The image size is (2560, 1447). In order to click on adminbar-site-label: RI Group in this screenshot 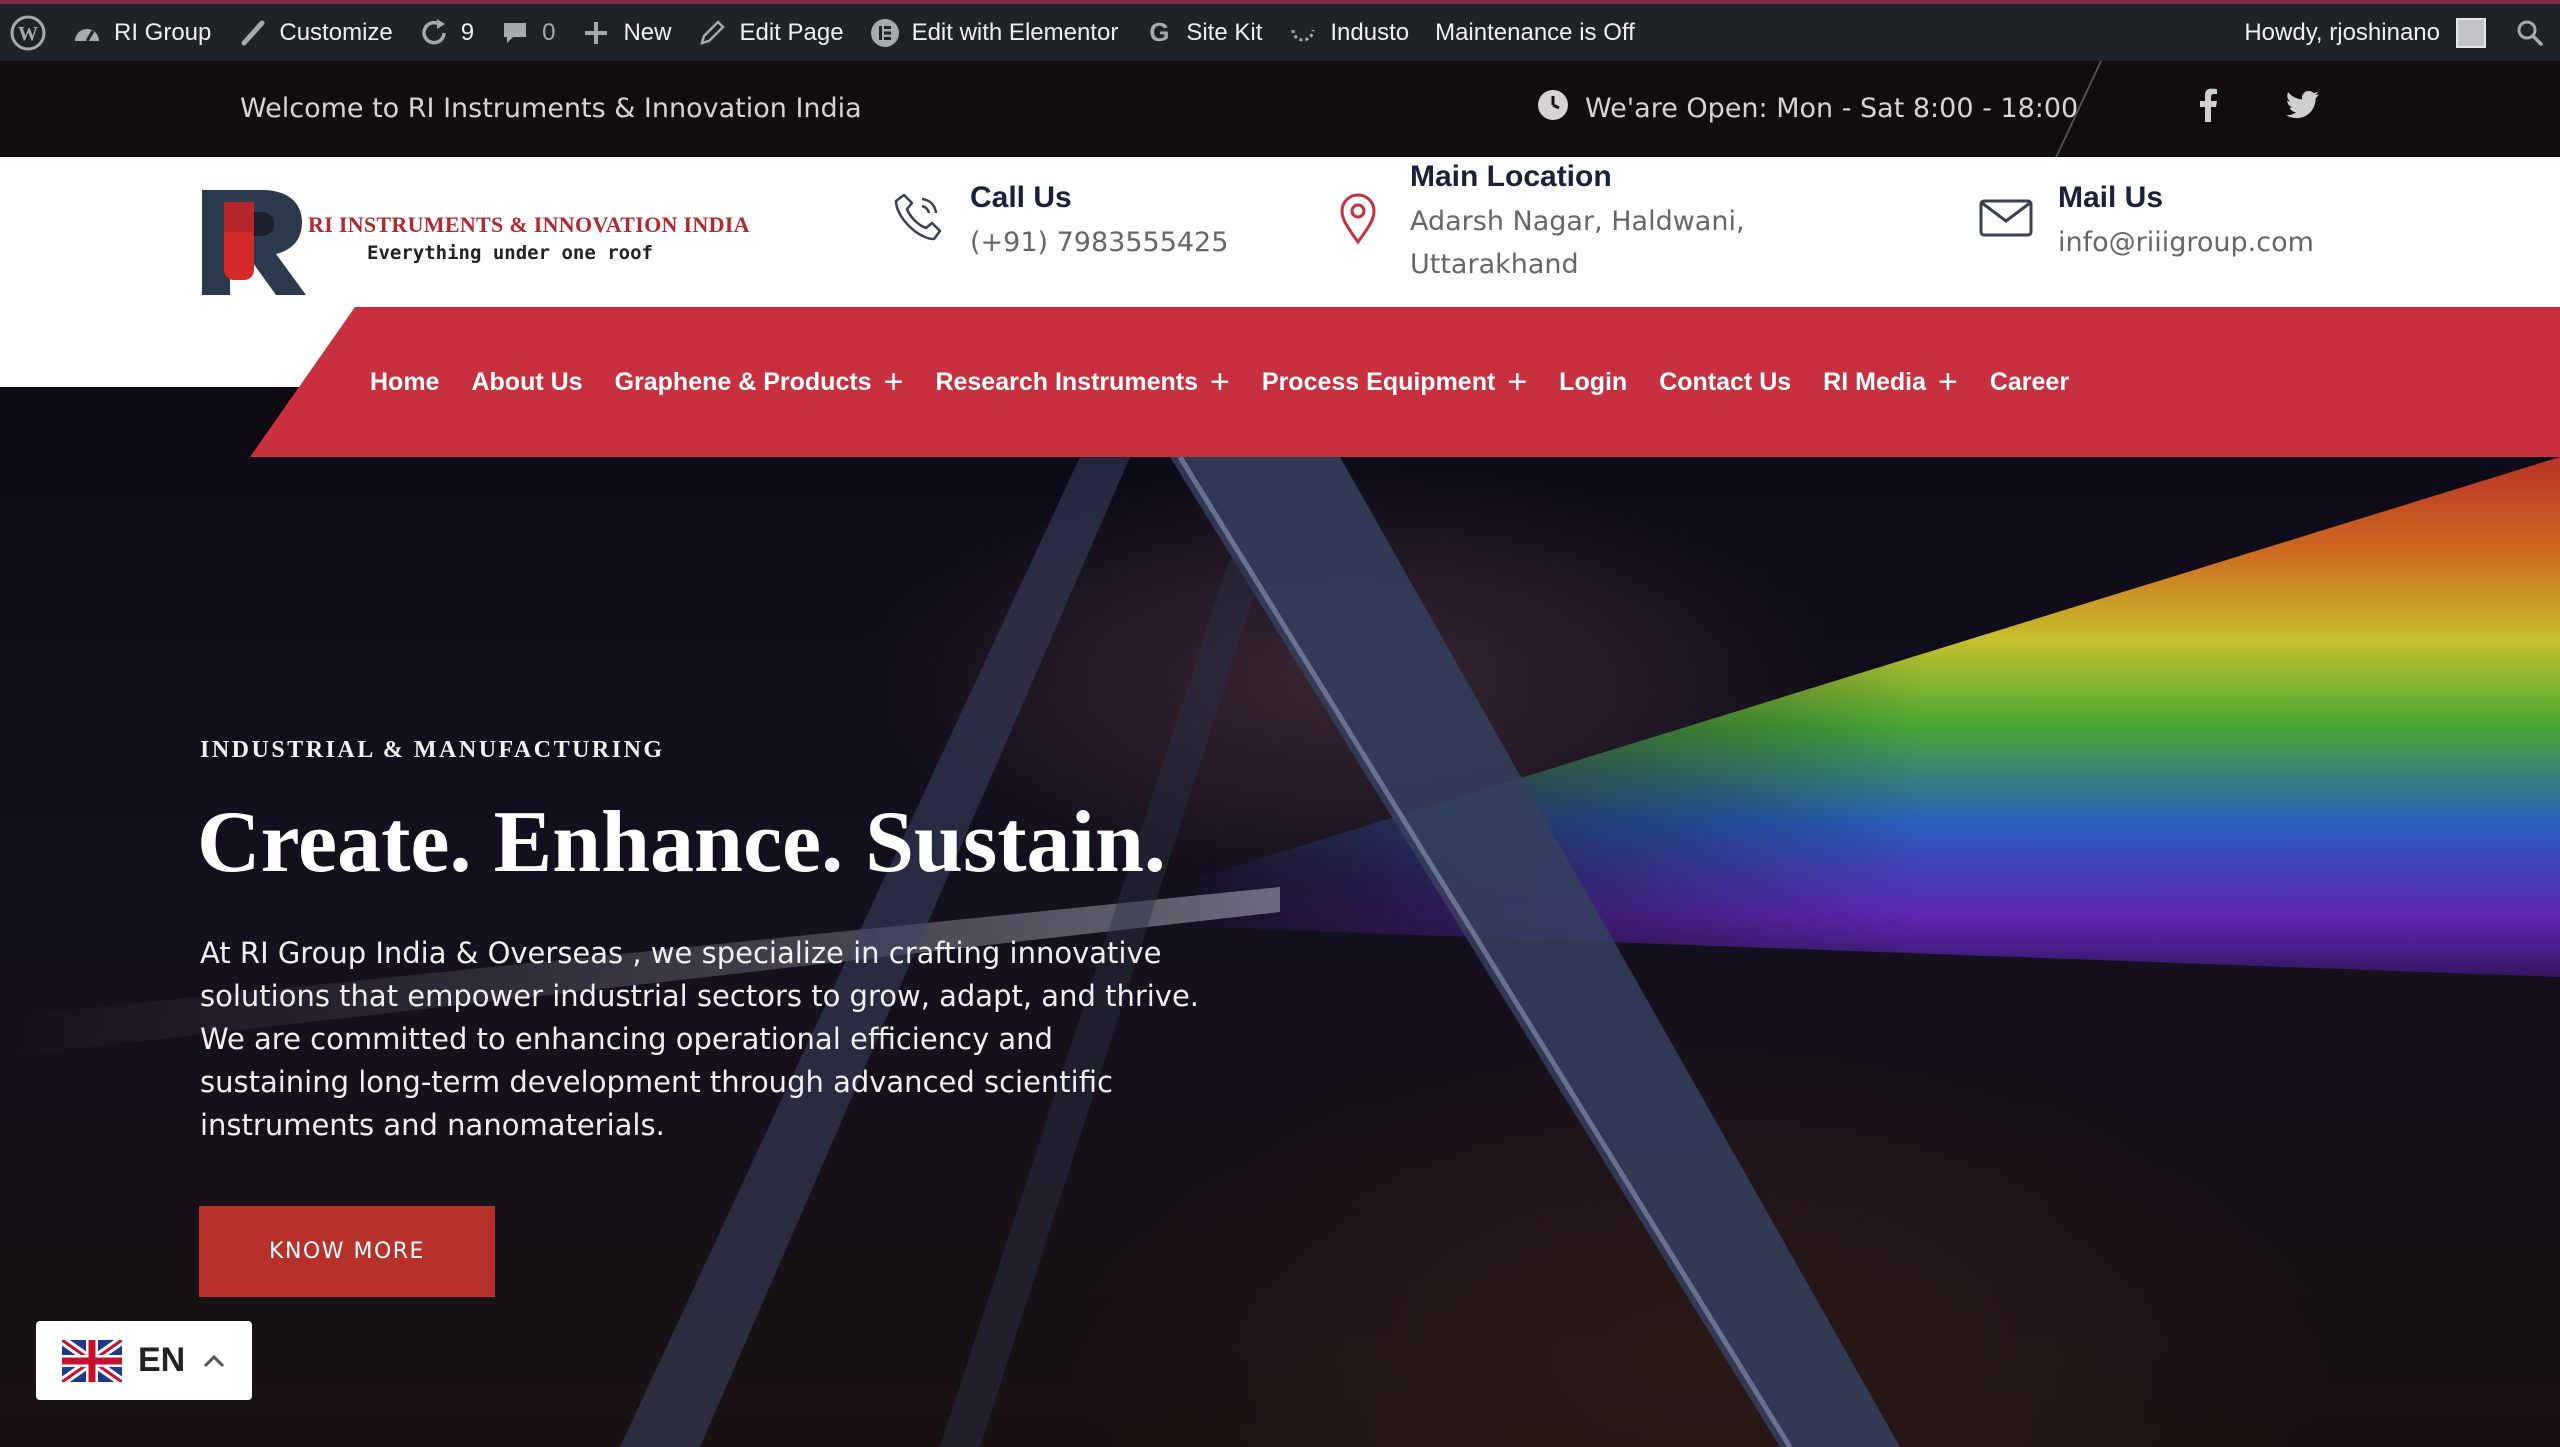, I will do `click(163, 32)`.